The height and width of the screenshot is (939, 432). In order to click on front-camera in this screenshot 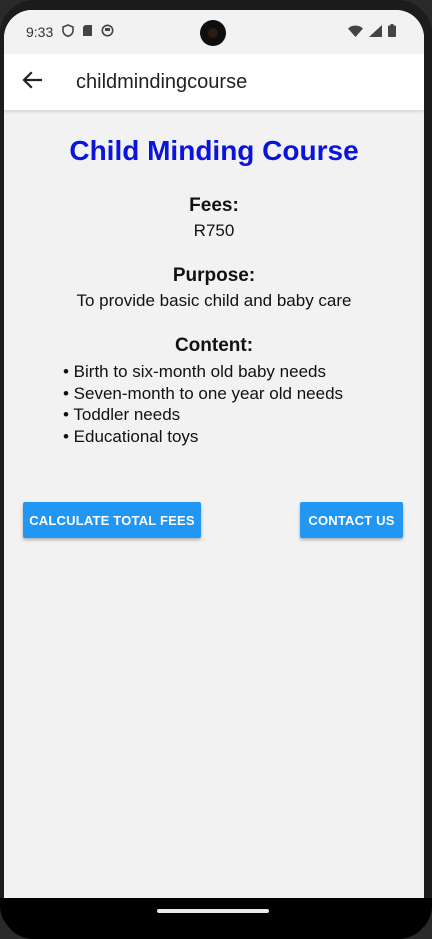, I will do `click(213, 33)`.